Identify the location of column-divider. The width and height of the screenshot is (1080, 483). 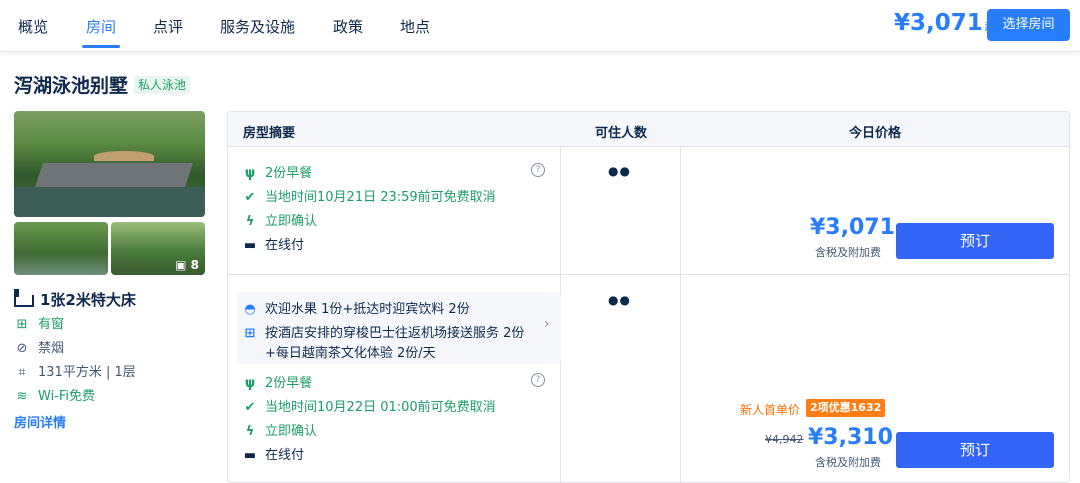
(680, 314).